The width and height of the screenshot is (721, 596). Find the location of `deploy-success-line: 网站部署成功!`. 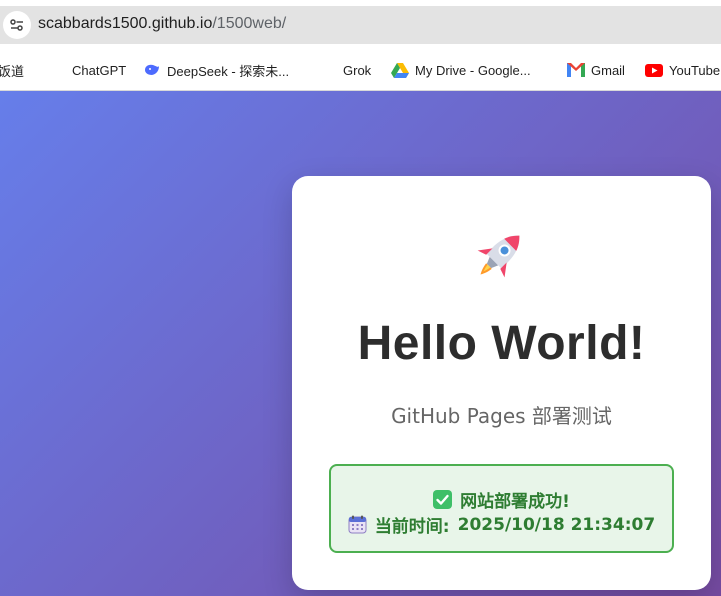

deploy-success-line: 网站部署成功! is located at coordinates (501, 499).